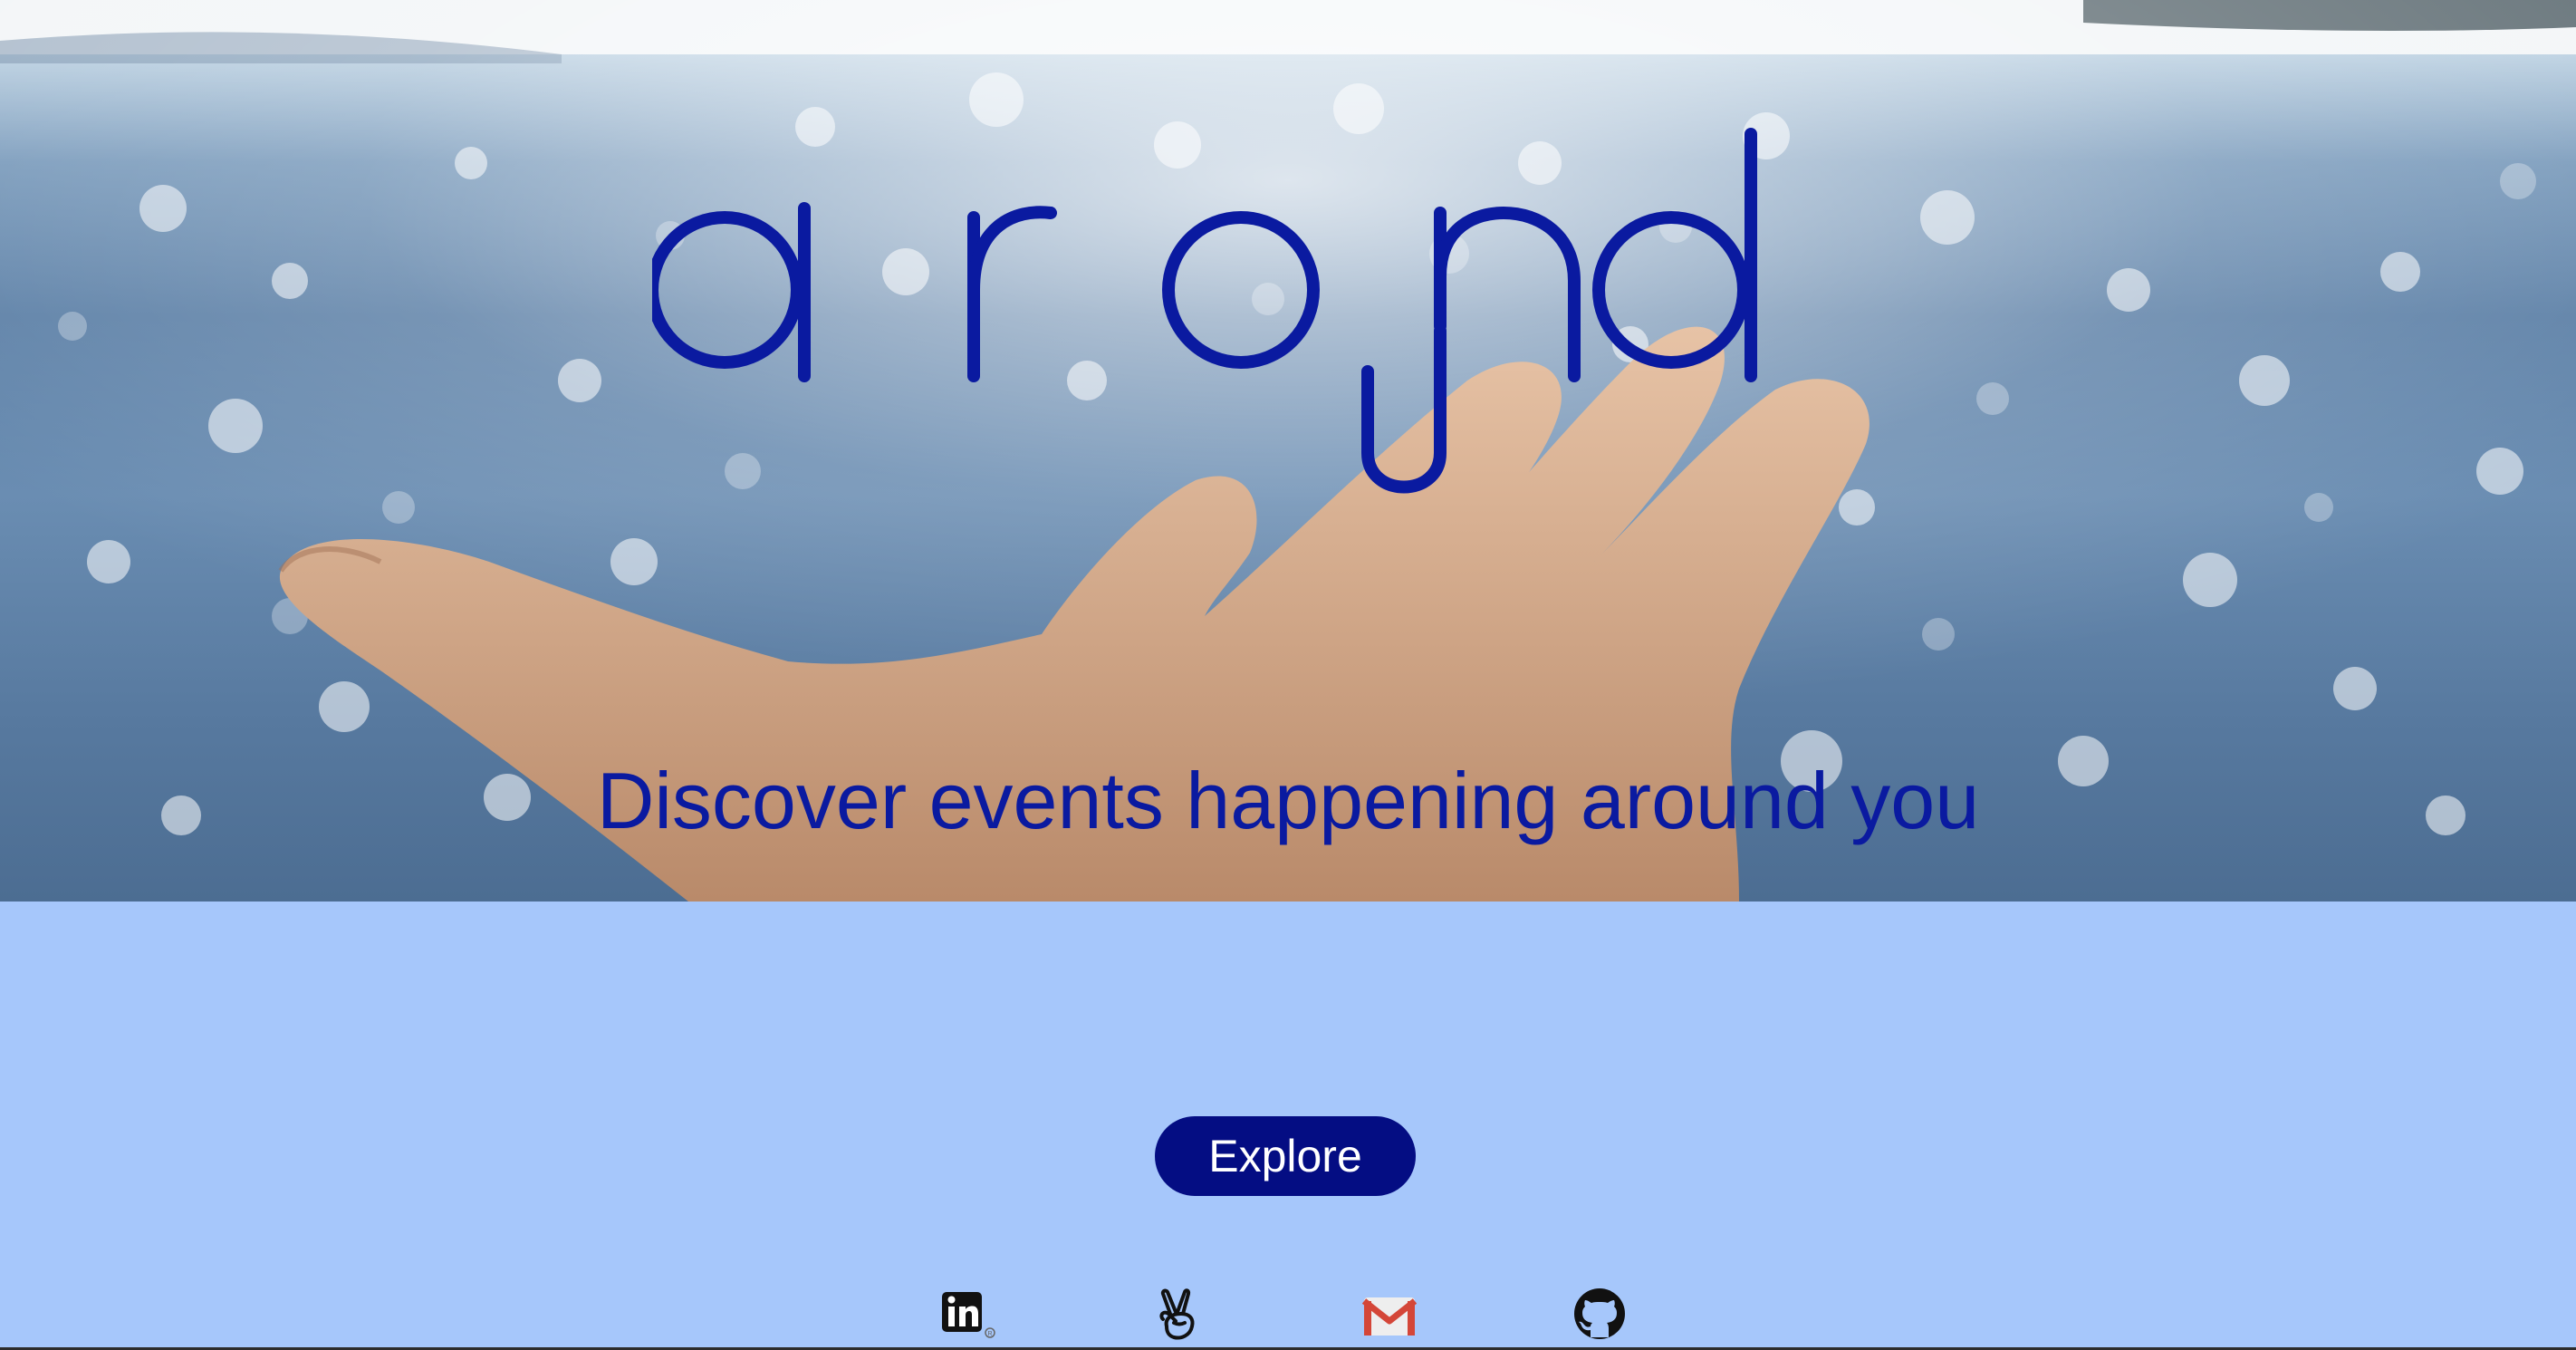 The image size is (2576, 1350). What do you see at coordinates (1288, 1318) in the screenshot?
I see `social-links: R` at bounding box center [1288, 1318].